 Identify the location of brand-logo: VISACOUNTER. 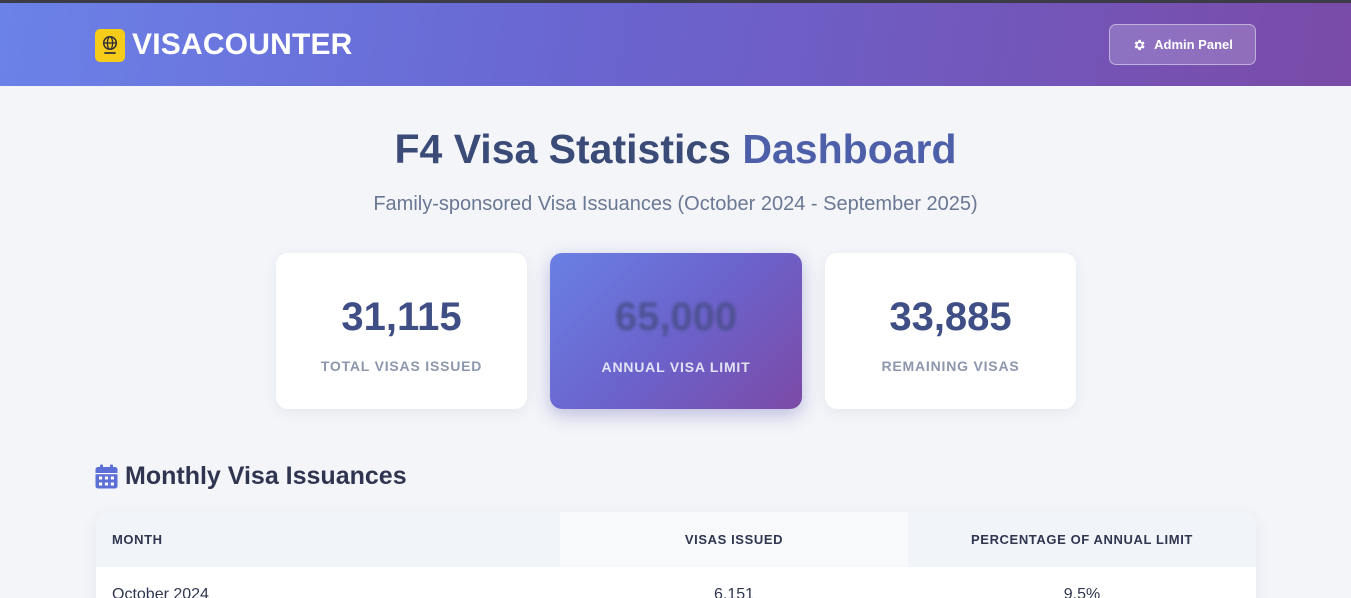
(224, 45).